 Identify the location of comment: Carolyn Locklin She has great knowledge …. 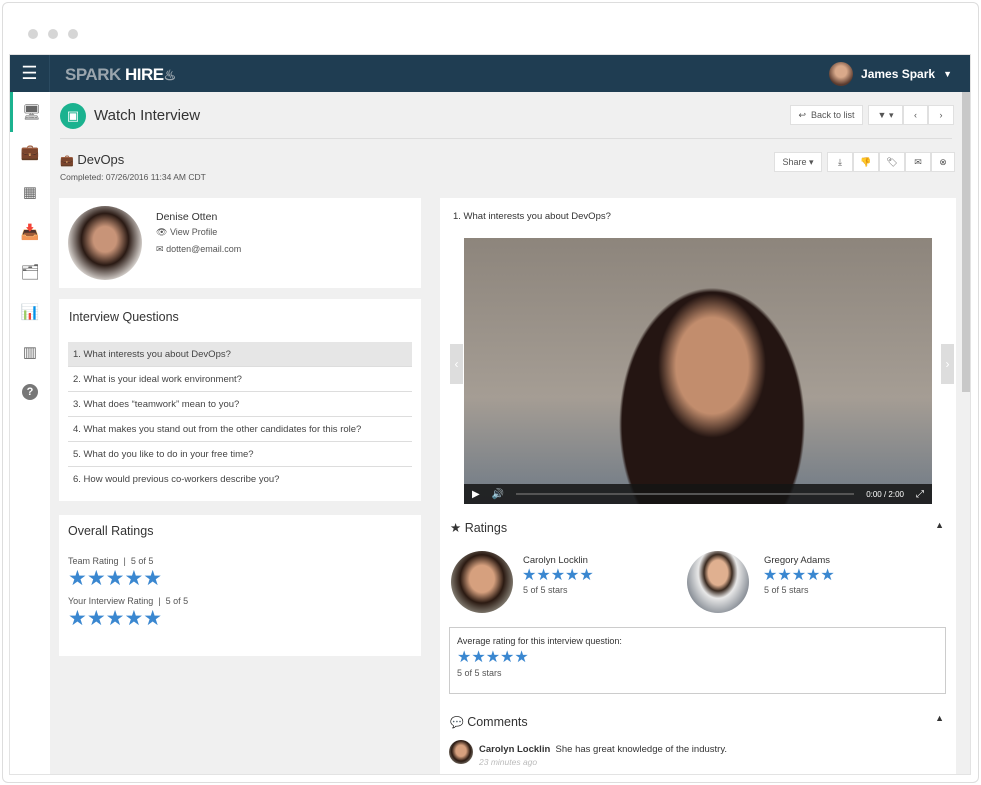
(603, 749).